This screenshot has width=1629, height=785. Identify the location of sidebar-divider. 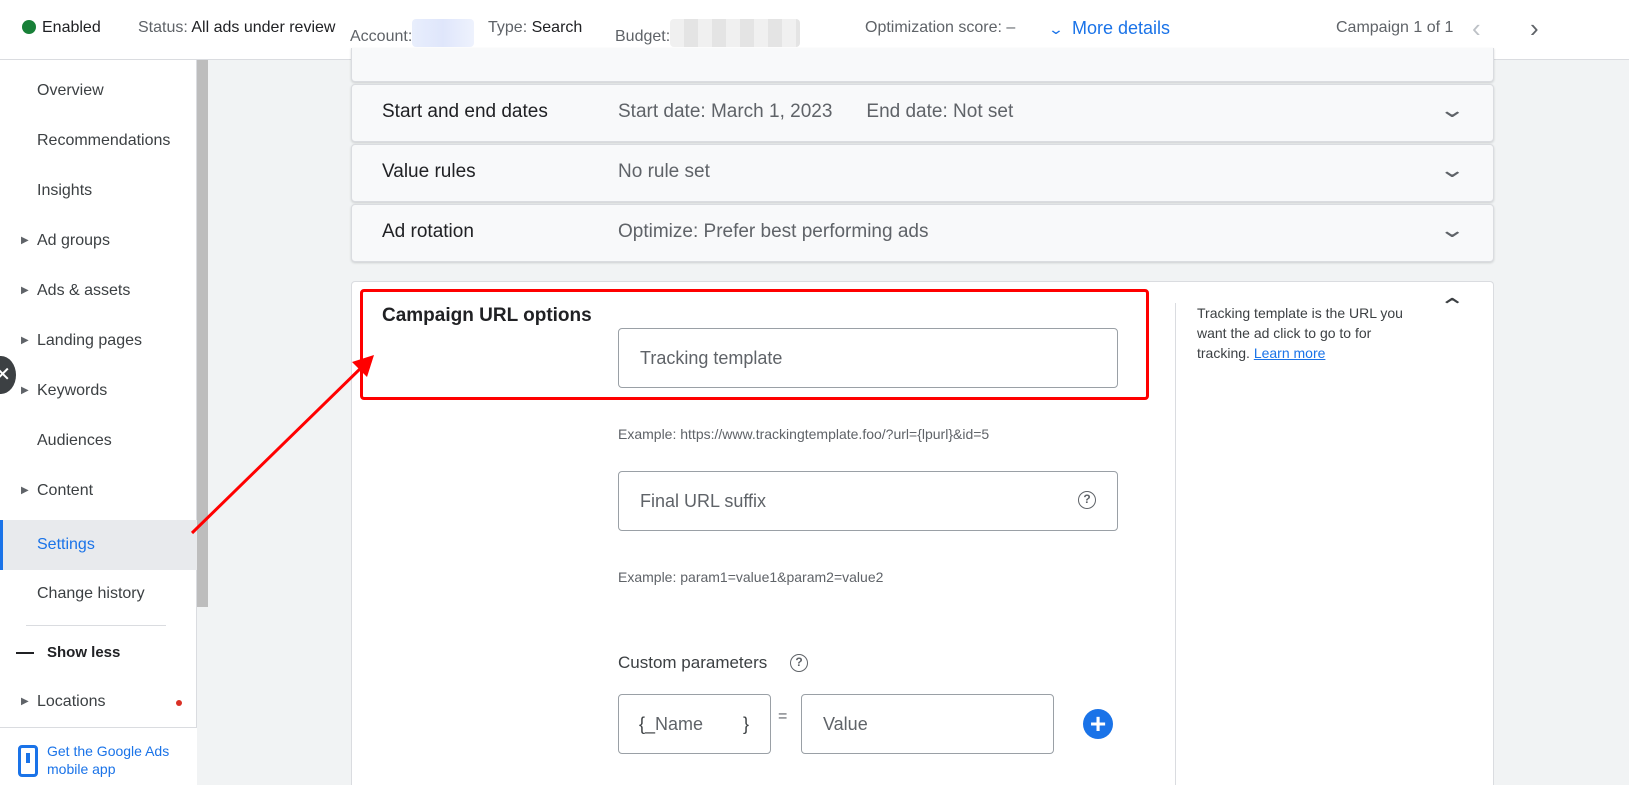
(96, 625).